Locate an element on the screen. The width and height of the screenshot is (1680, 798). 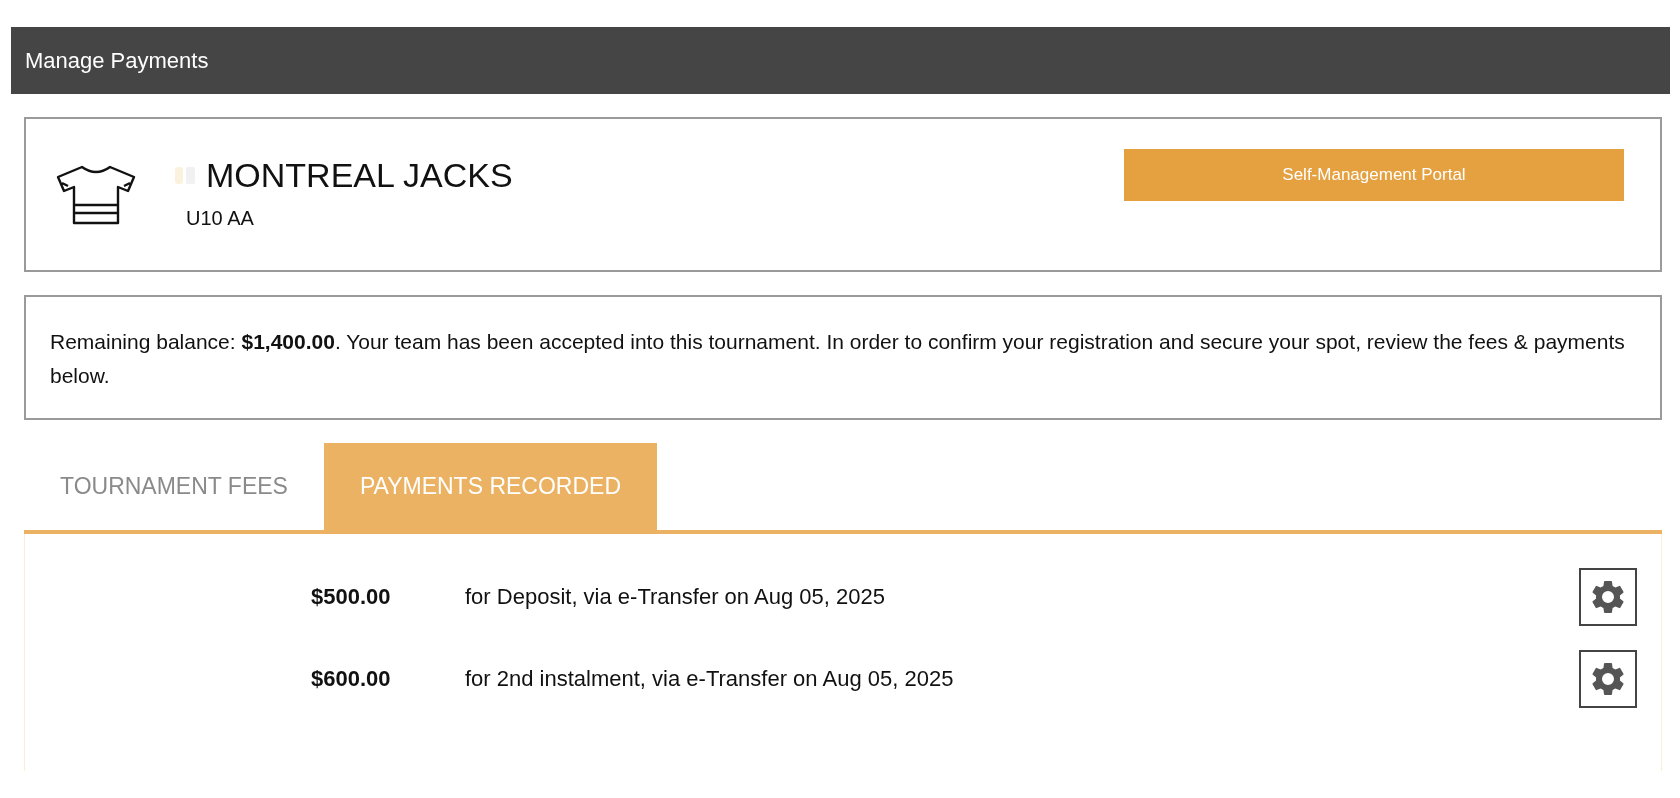
team-name: MONTREAL JACKS is located at coordinates (359, 175).